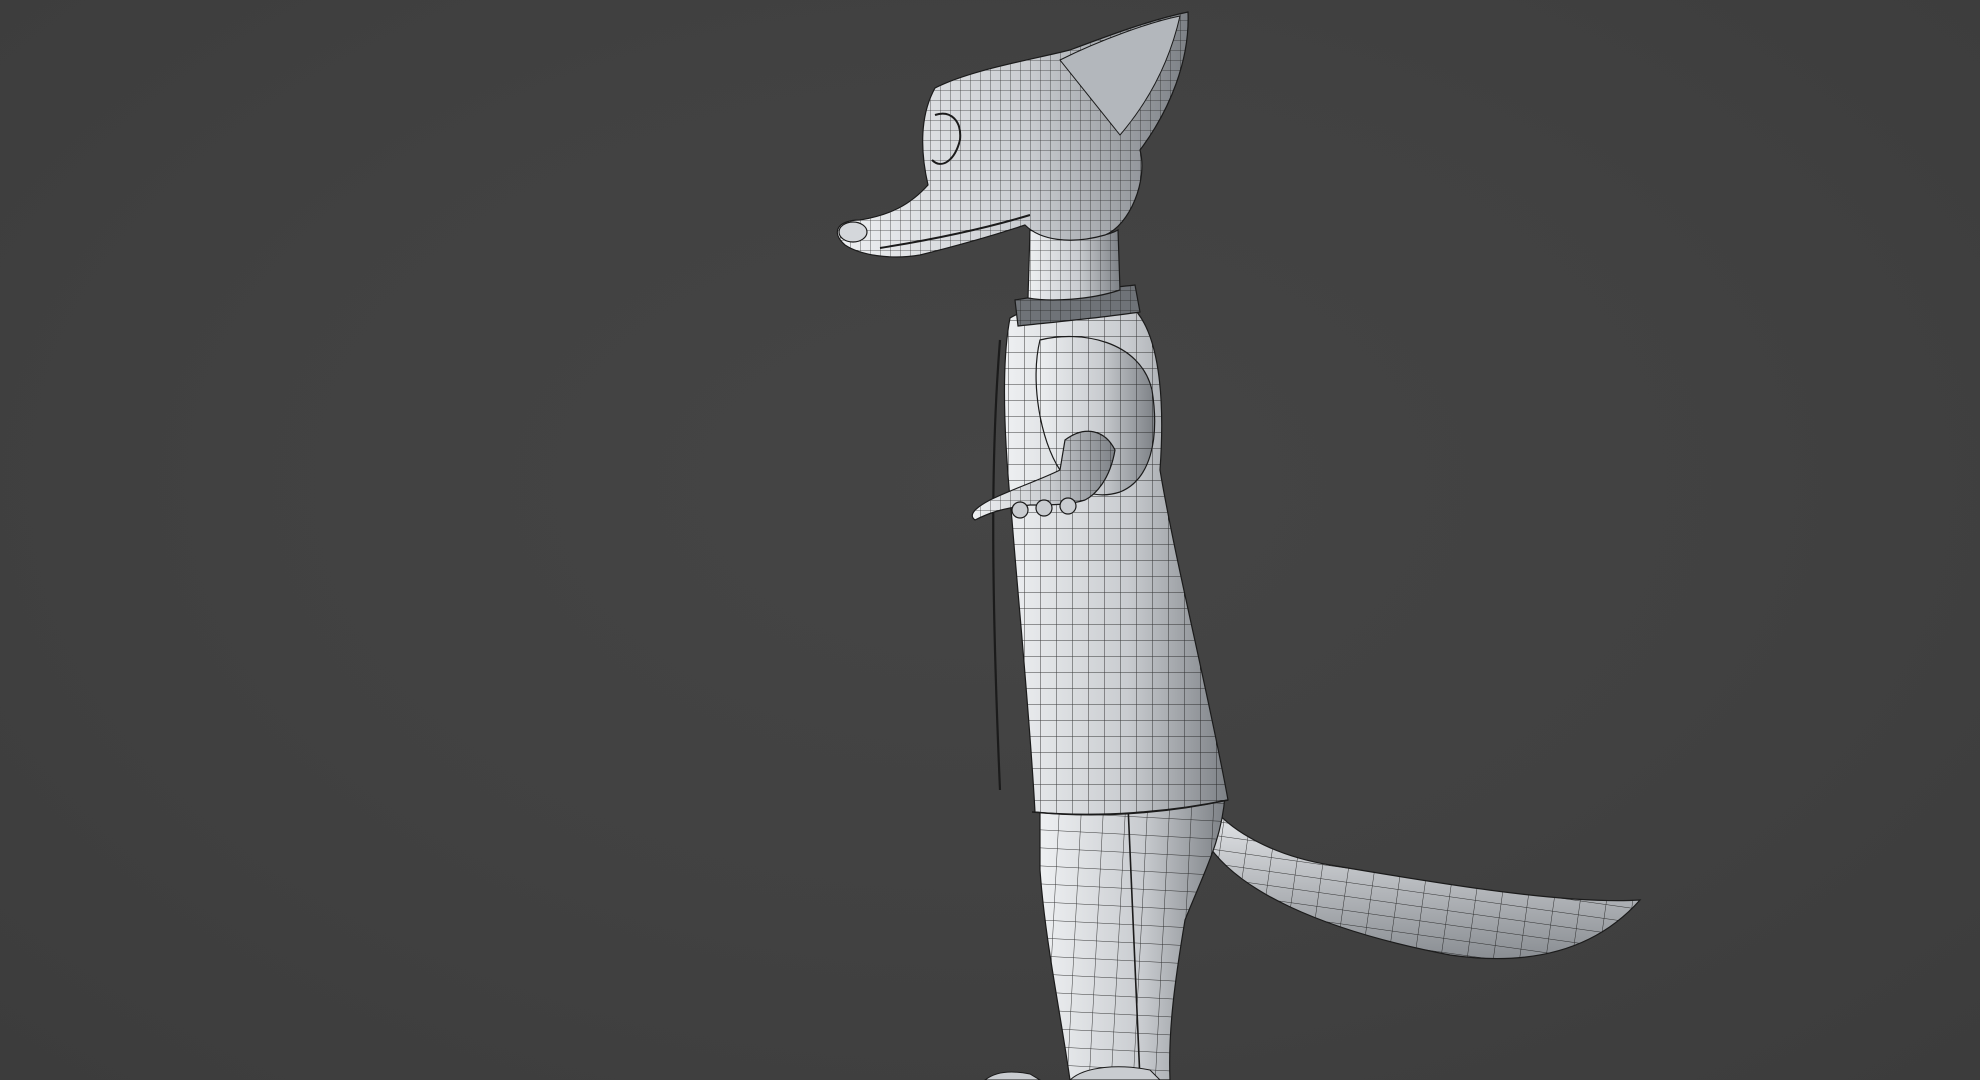  What do you see at coordinates (1132, 937) in the screenshot?
I see `legs-mesh` at bounding box center [1132, 937].